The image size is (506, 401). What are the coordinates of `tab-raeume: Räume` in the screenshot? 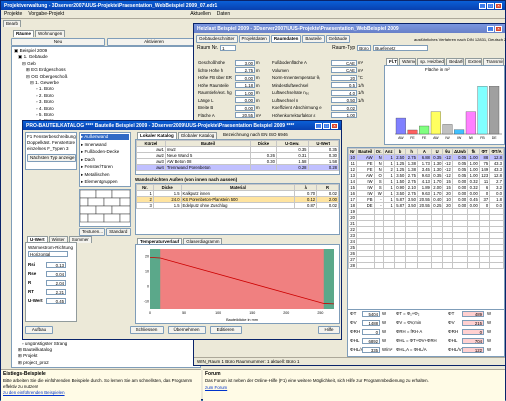 It's located at (24, 33).